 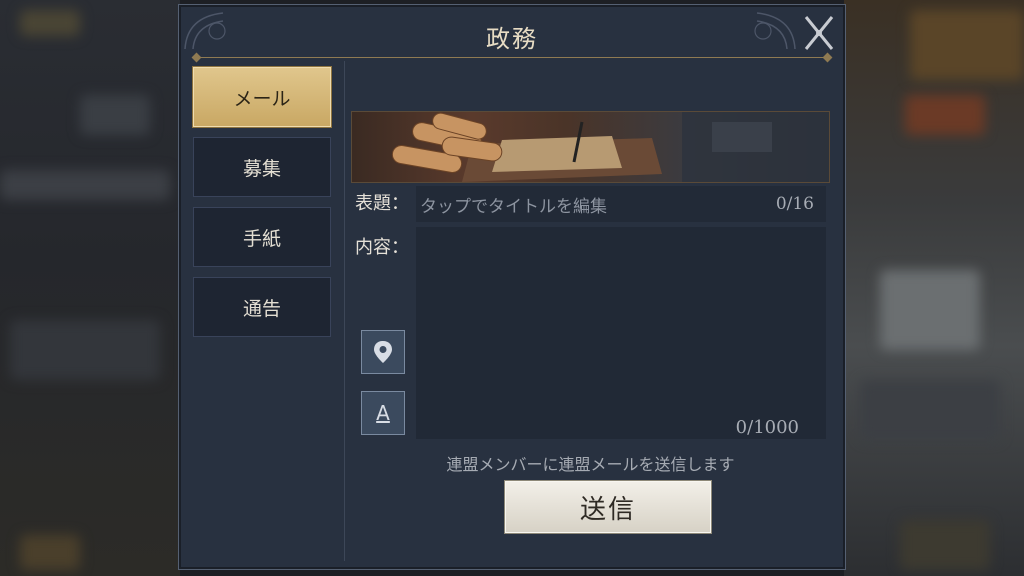 I want to click on subject-placeholder: タップでタイトルを編集, so click(x=513, y=207).